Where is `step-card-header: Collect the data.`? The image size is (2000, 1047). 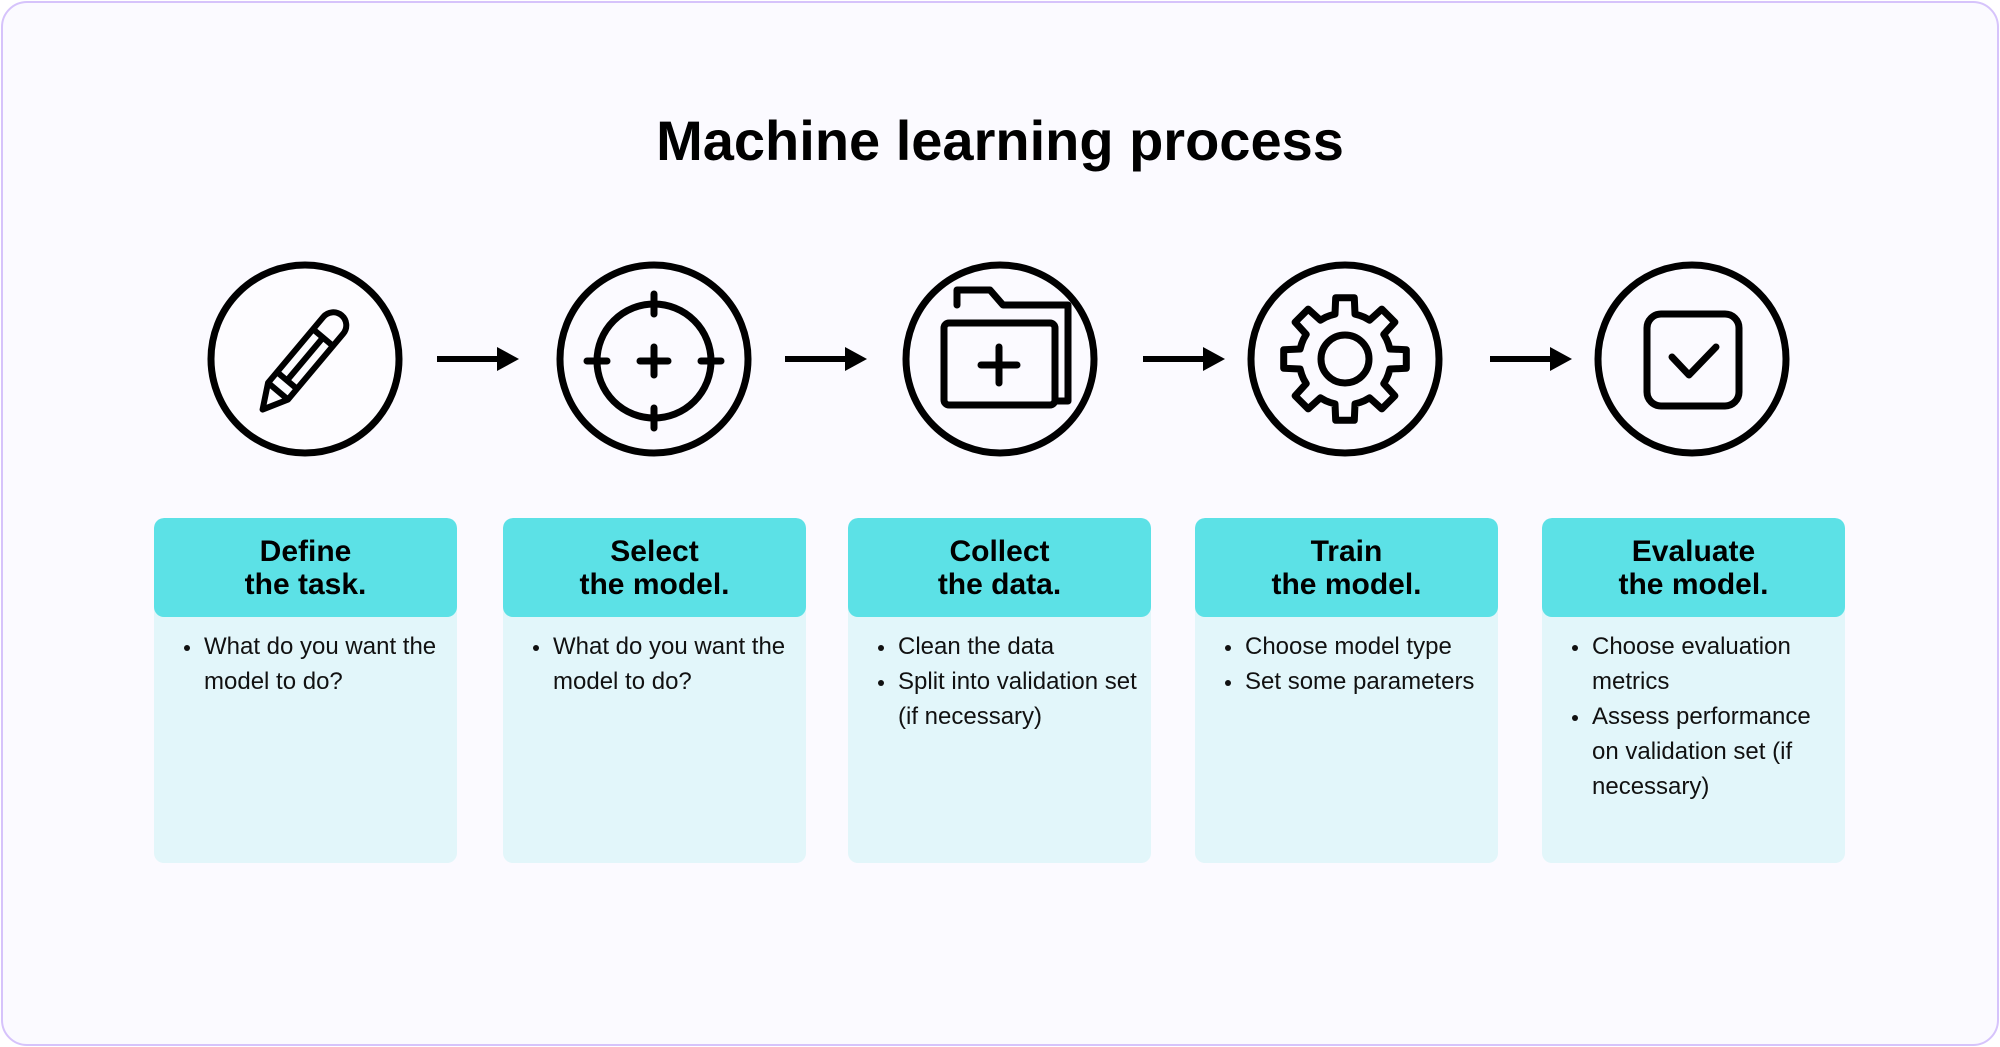
step-card-header: Collect the data. is located at coordinates (999, 567).